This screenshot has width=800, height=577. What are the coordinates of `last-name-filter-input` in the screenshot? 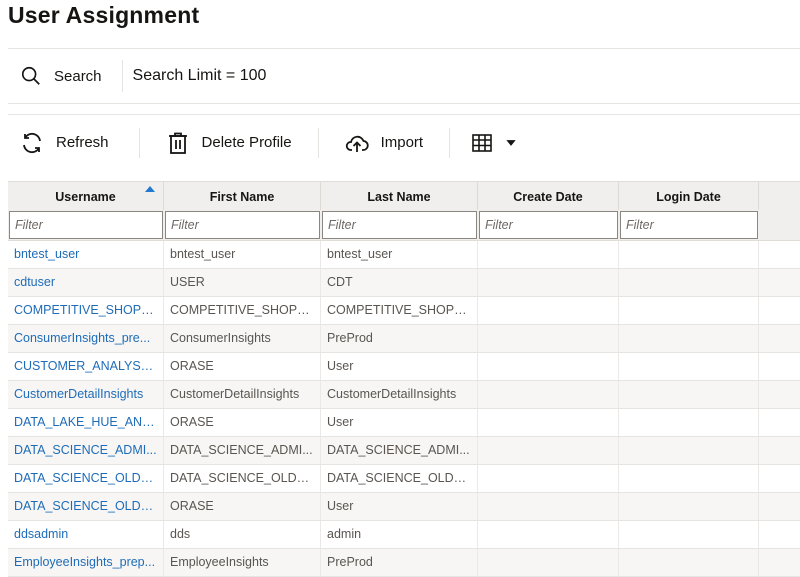 It's located at (399, 225).